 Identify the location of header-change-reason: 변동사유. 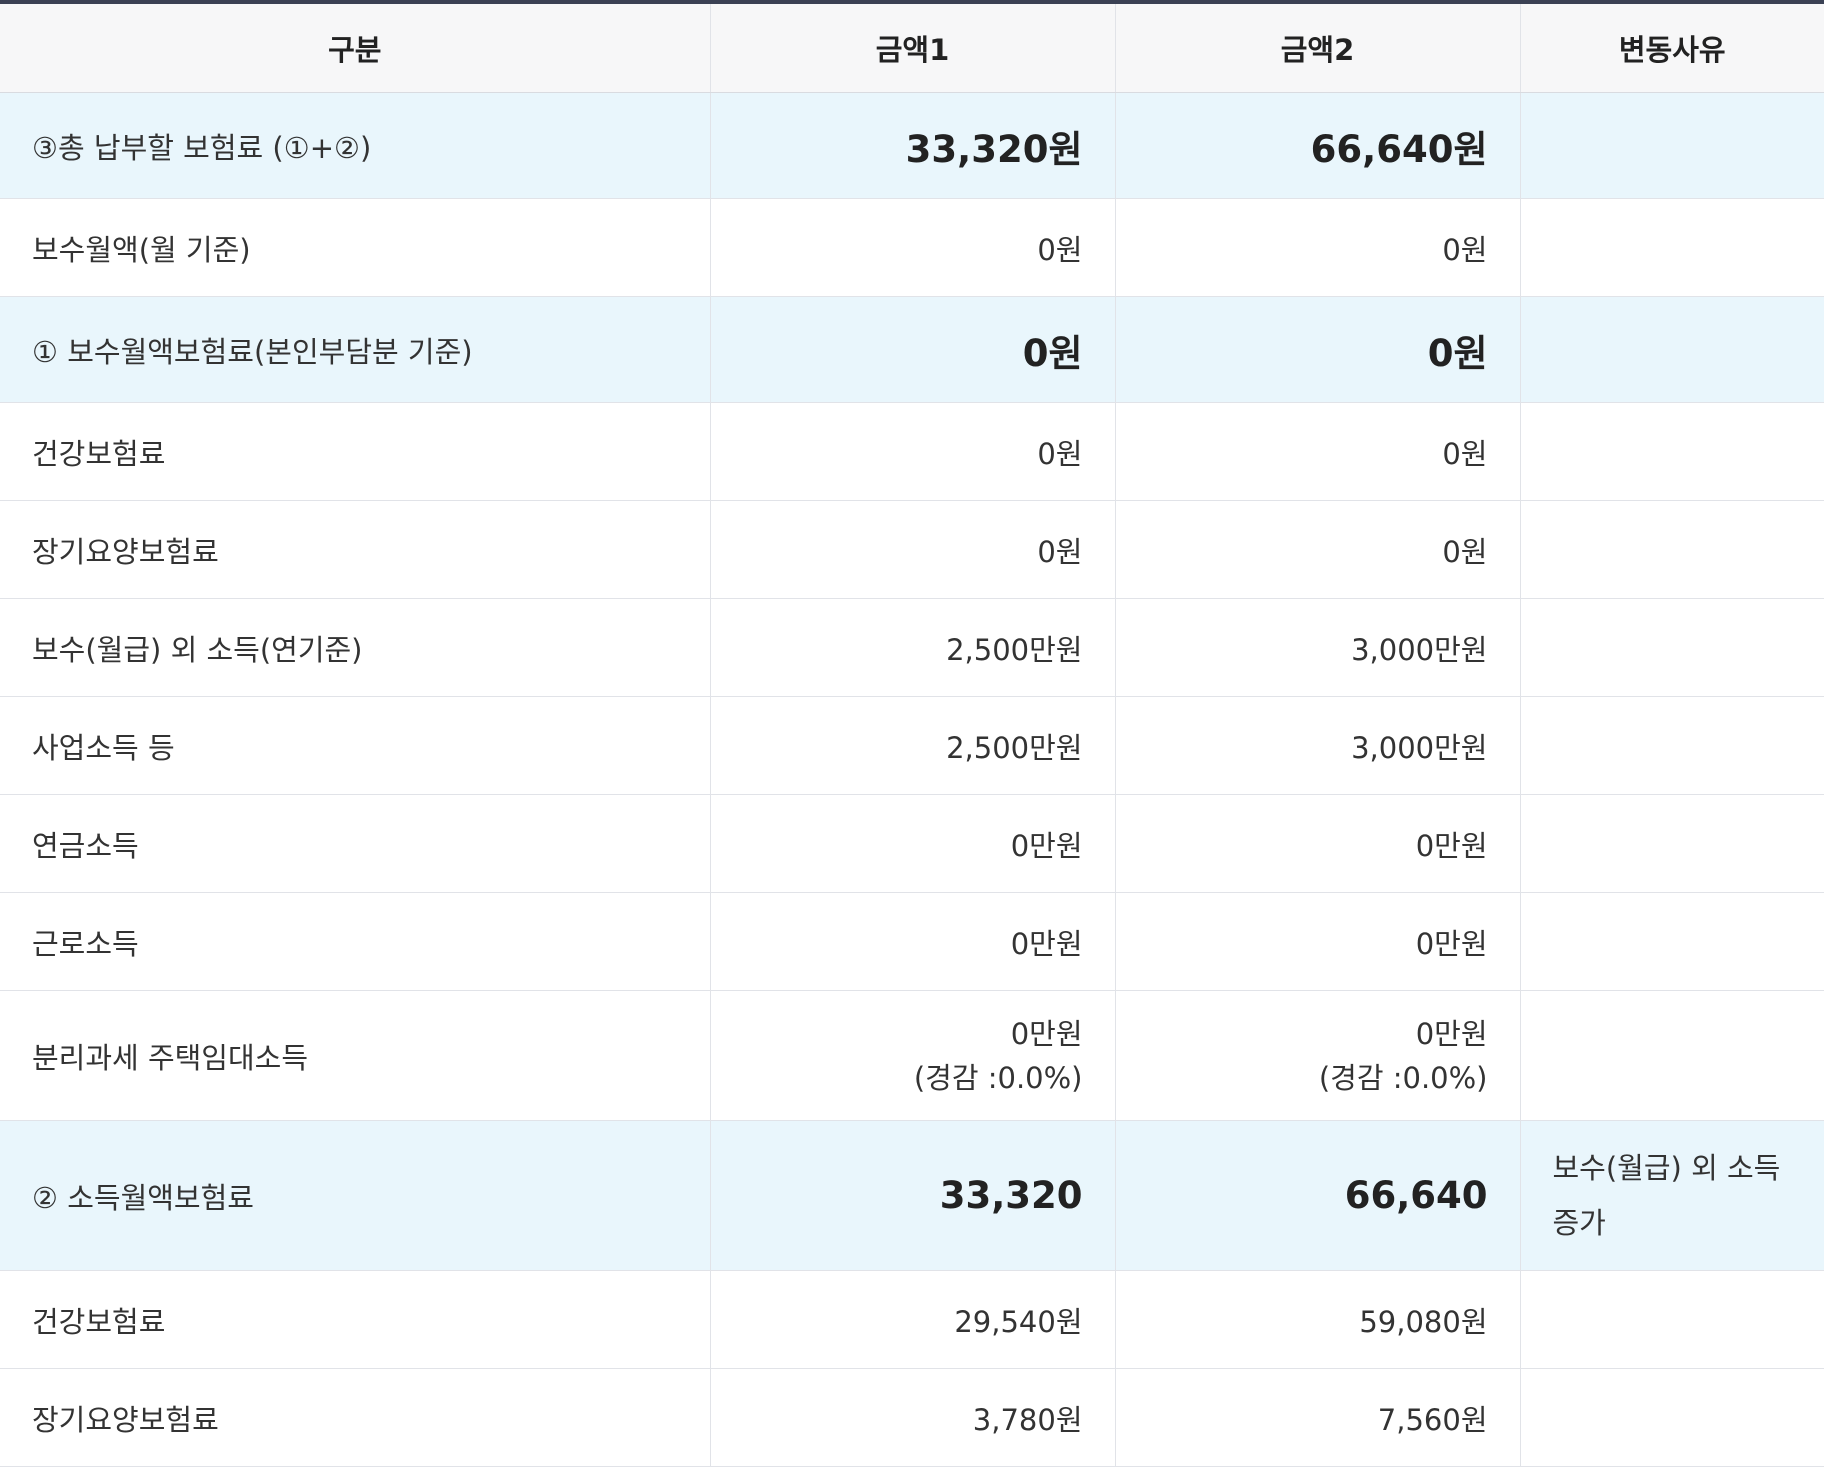
(1671, 47).